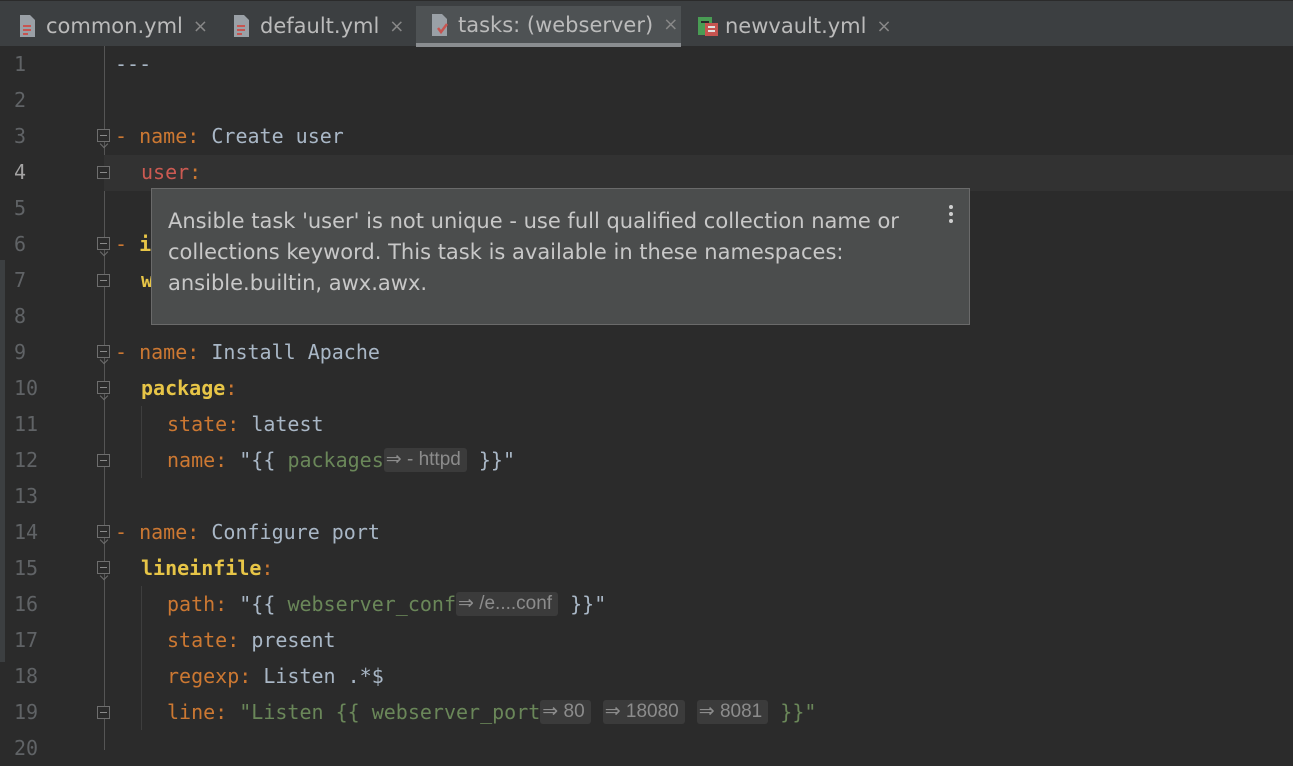 This screenshot has width=1293, height=766. I want to click on inlay-value-hint: ⇒ /e....conf, so click(507, 603).